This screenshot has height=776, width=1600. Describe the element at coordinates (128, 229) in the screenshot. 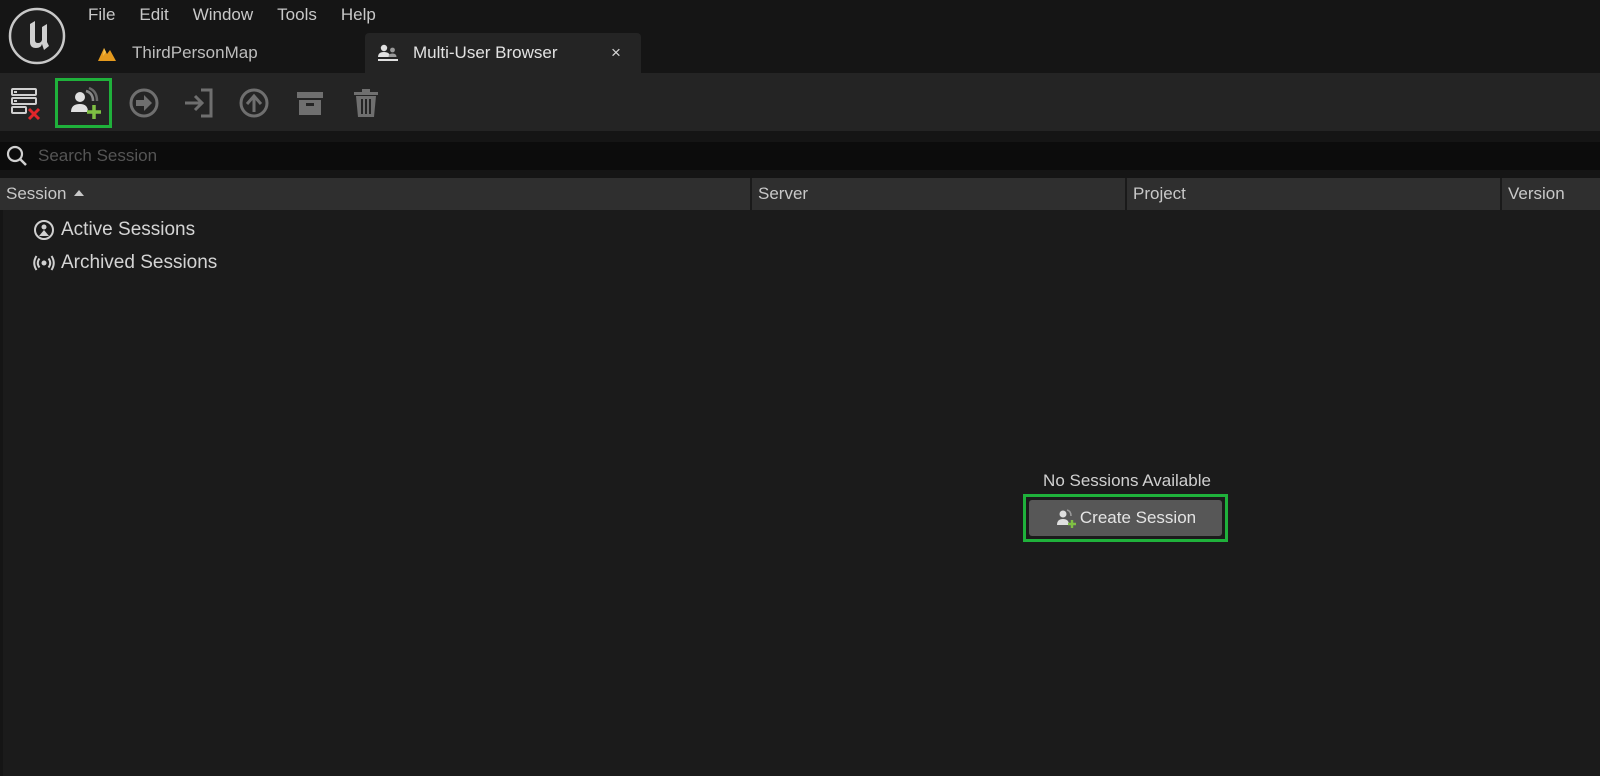

I see `group-label: Active Sessions` at that location.